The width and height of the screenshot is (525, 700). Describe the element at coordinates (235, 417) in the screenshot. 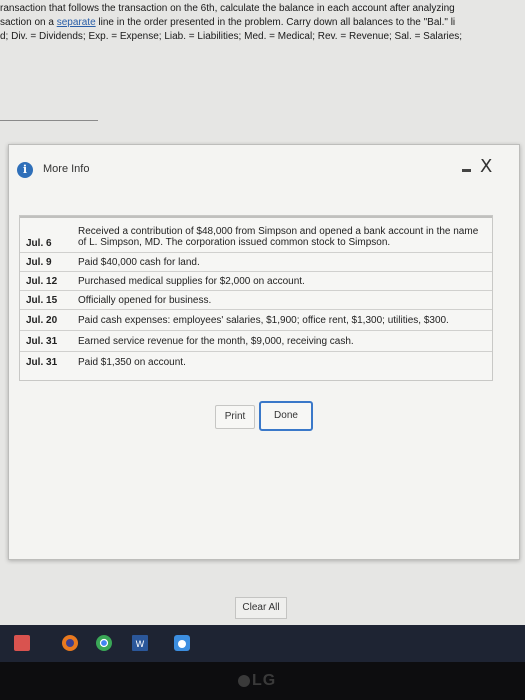

I see `print-button: Print` at that location.